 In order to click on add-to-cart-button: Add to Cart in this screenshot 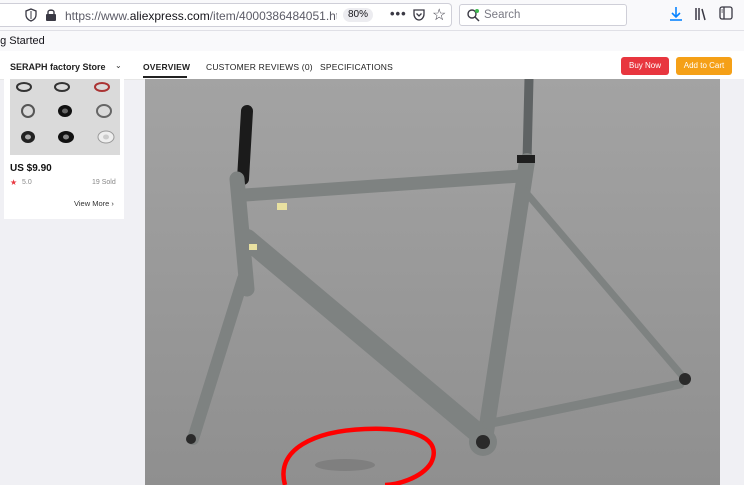, I will do `click(704, 66)`.